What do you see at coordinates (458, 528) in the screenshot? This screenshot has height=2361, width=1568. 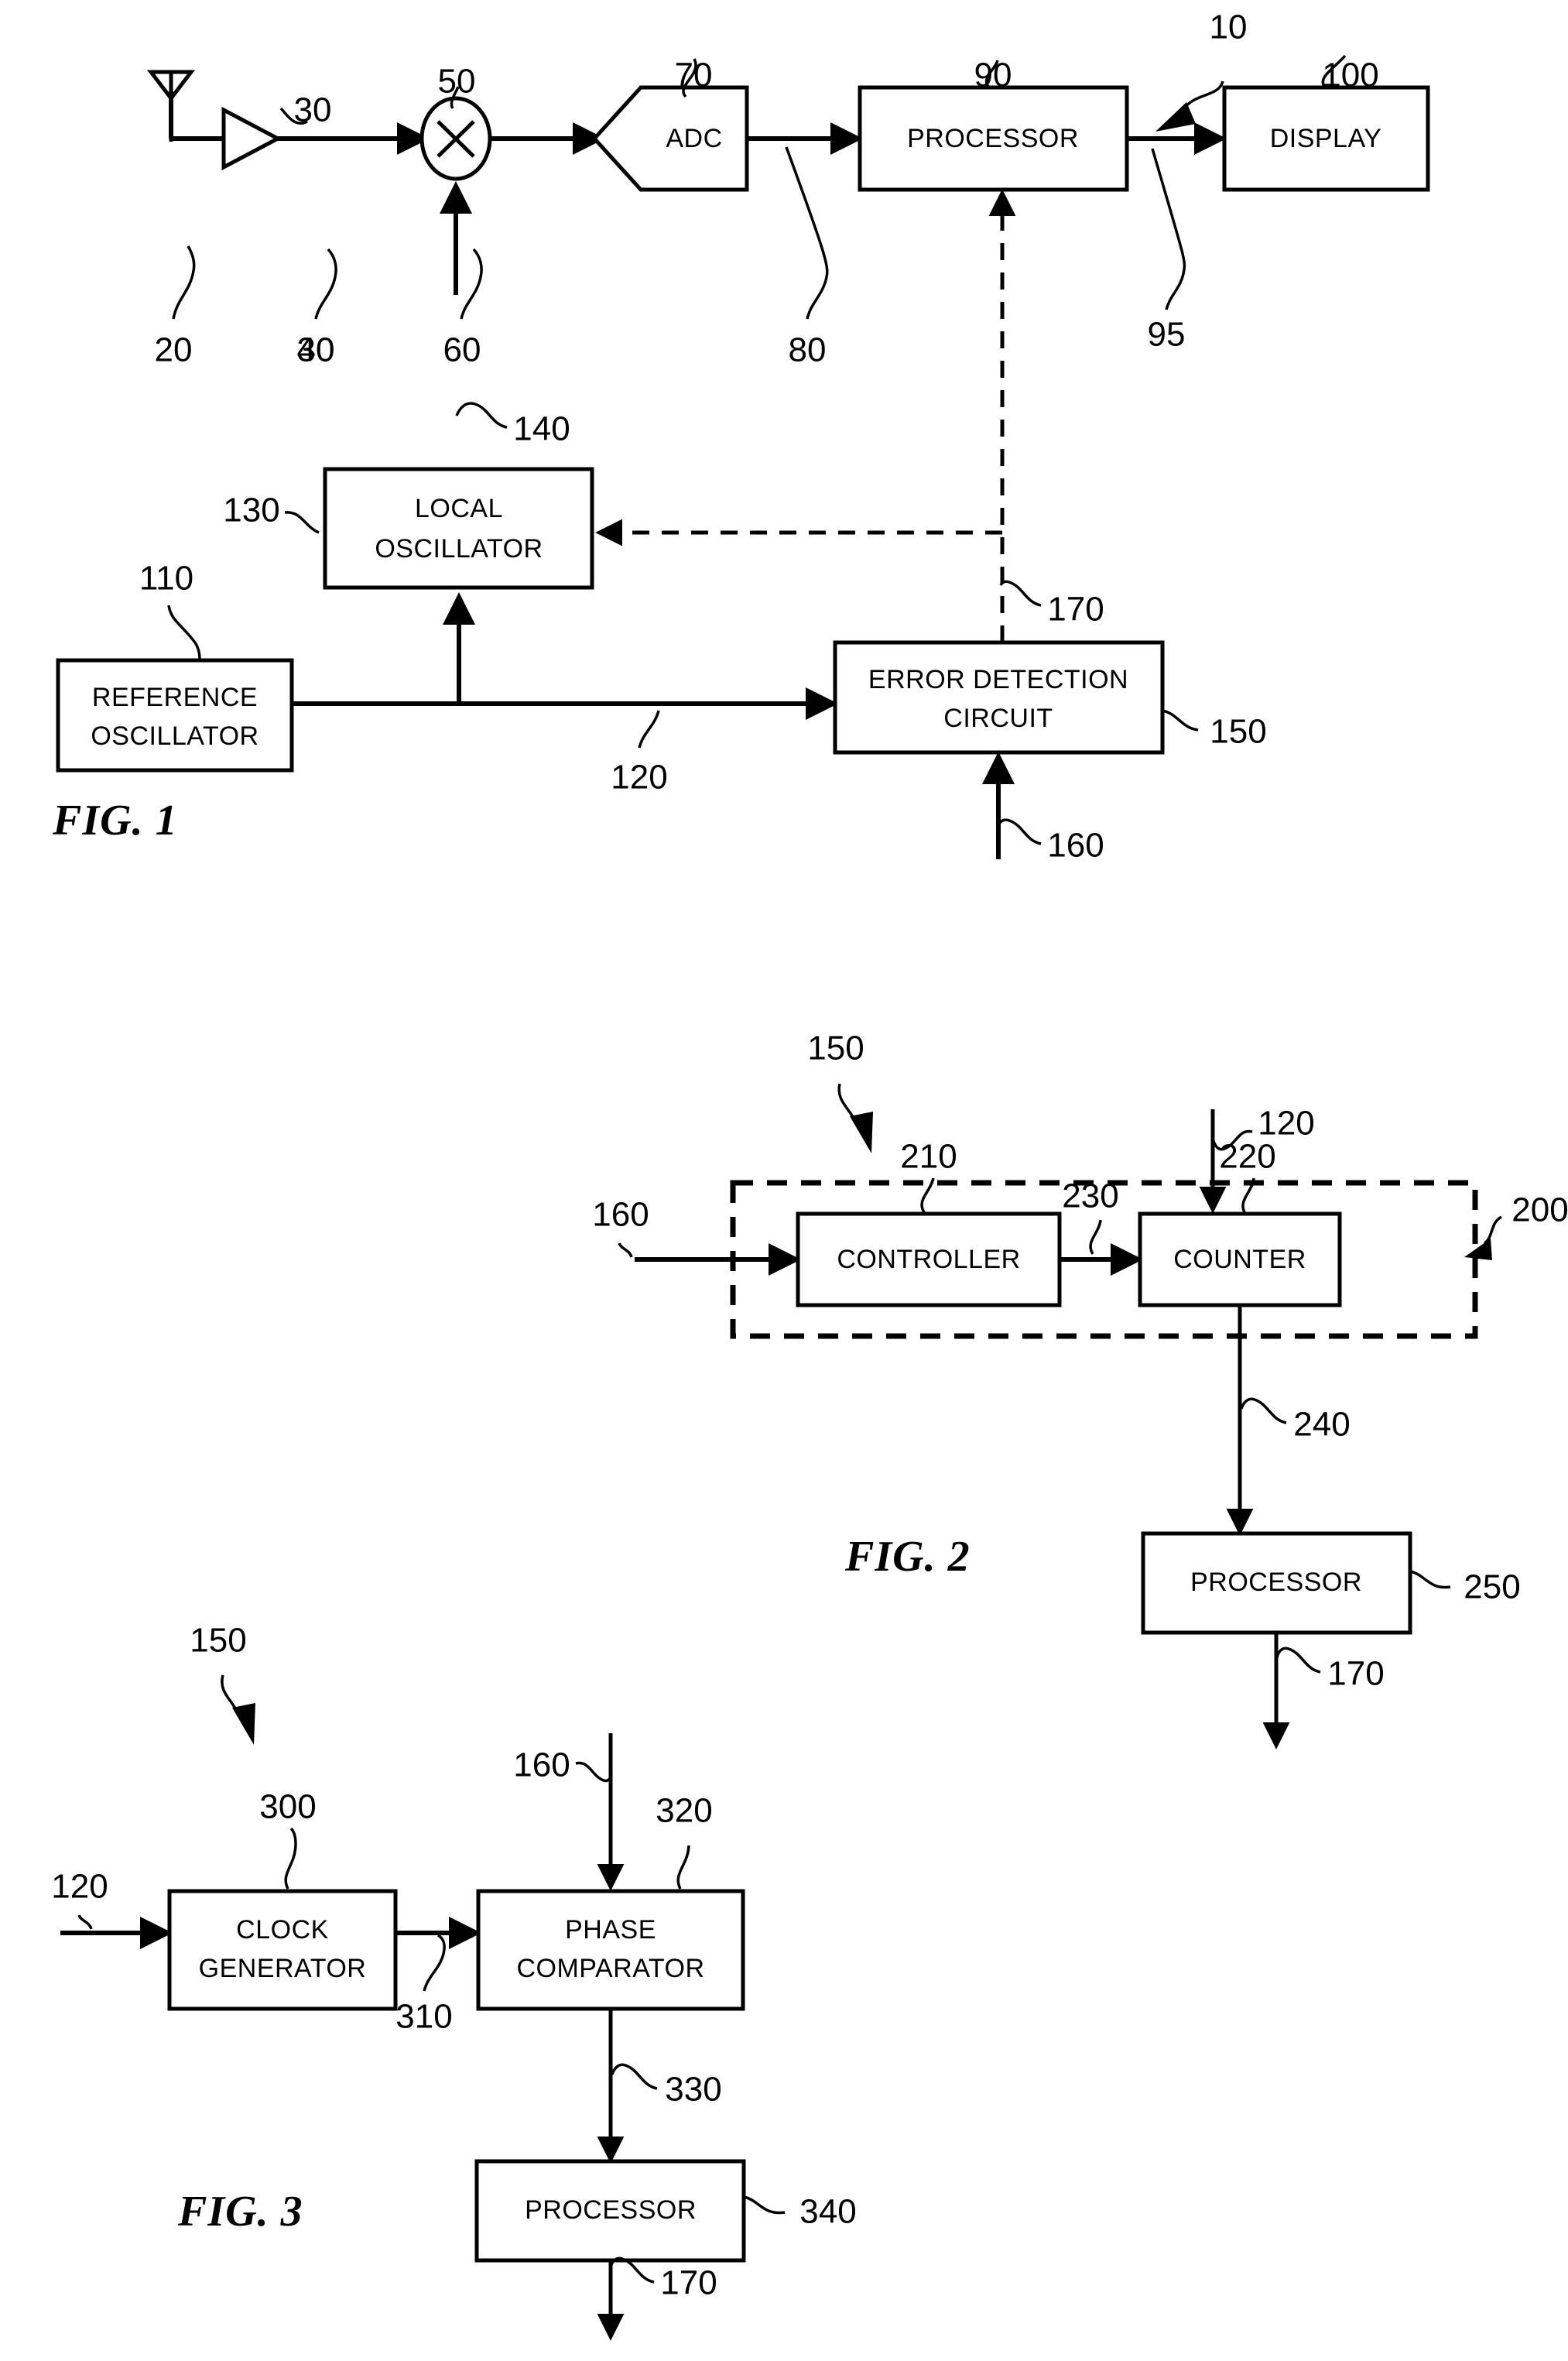 I see `local-oscillator-block: LOCAL OSCILLATOR` at bounding box center [458, 528].